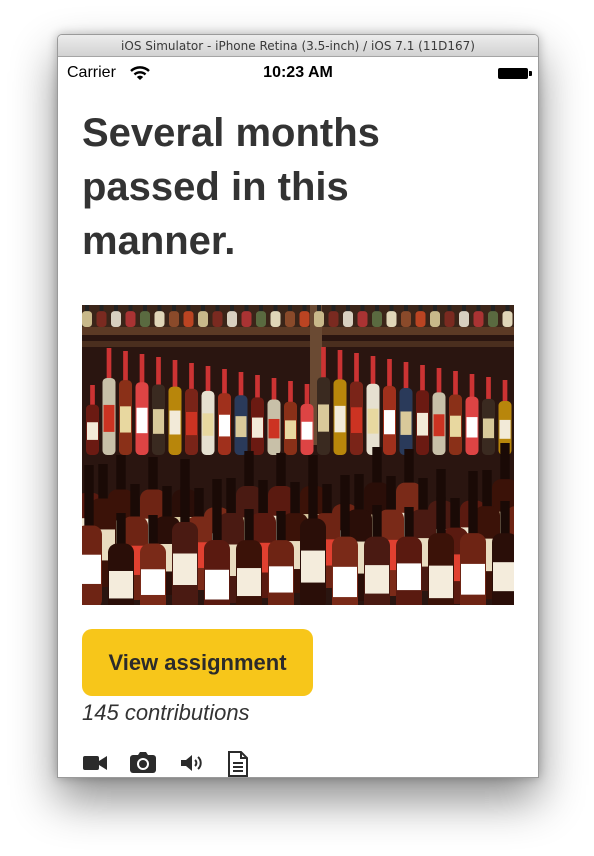 This screenshot has width=594, height=856. I want to click on status-bar: Carrier 10:23 AM, so click(298, 74).